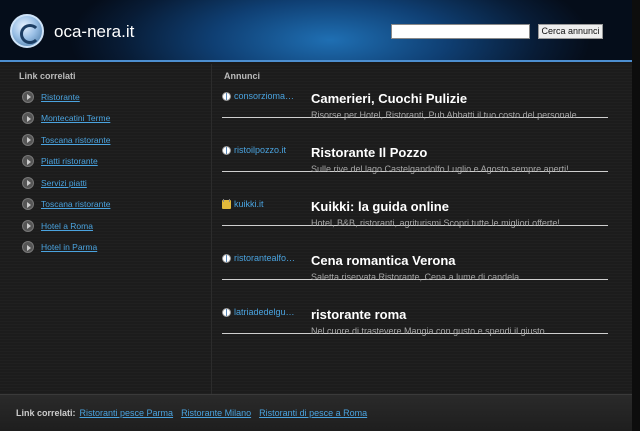  I want to click on lock-icon, so click(226, 204).